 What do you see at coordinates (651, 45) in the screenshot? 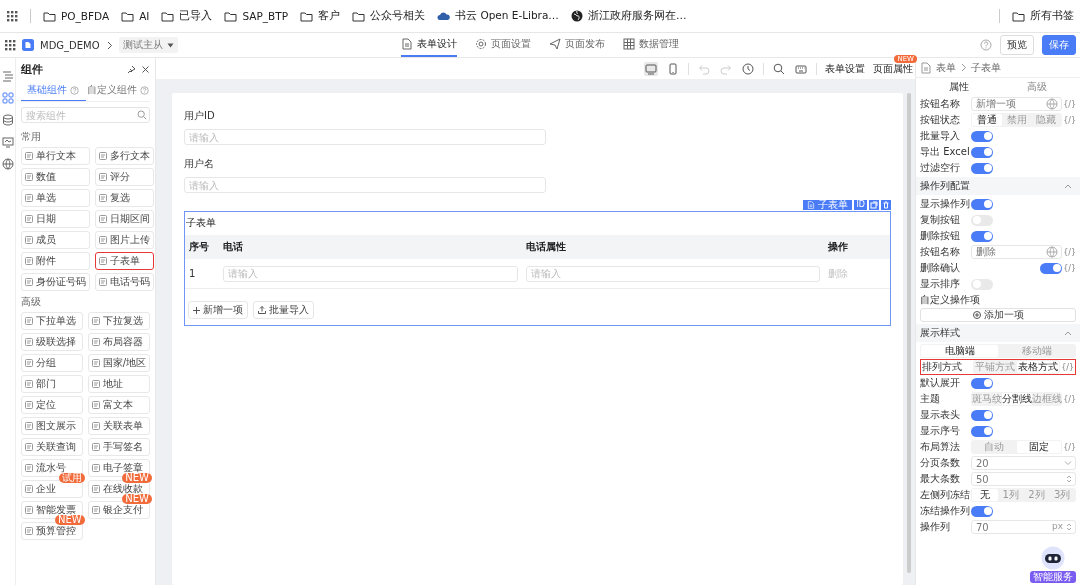
I see `page-tab: 数据管理` at bounding box center [651, 45].